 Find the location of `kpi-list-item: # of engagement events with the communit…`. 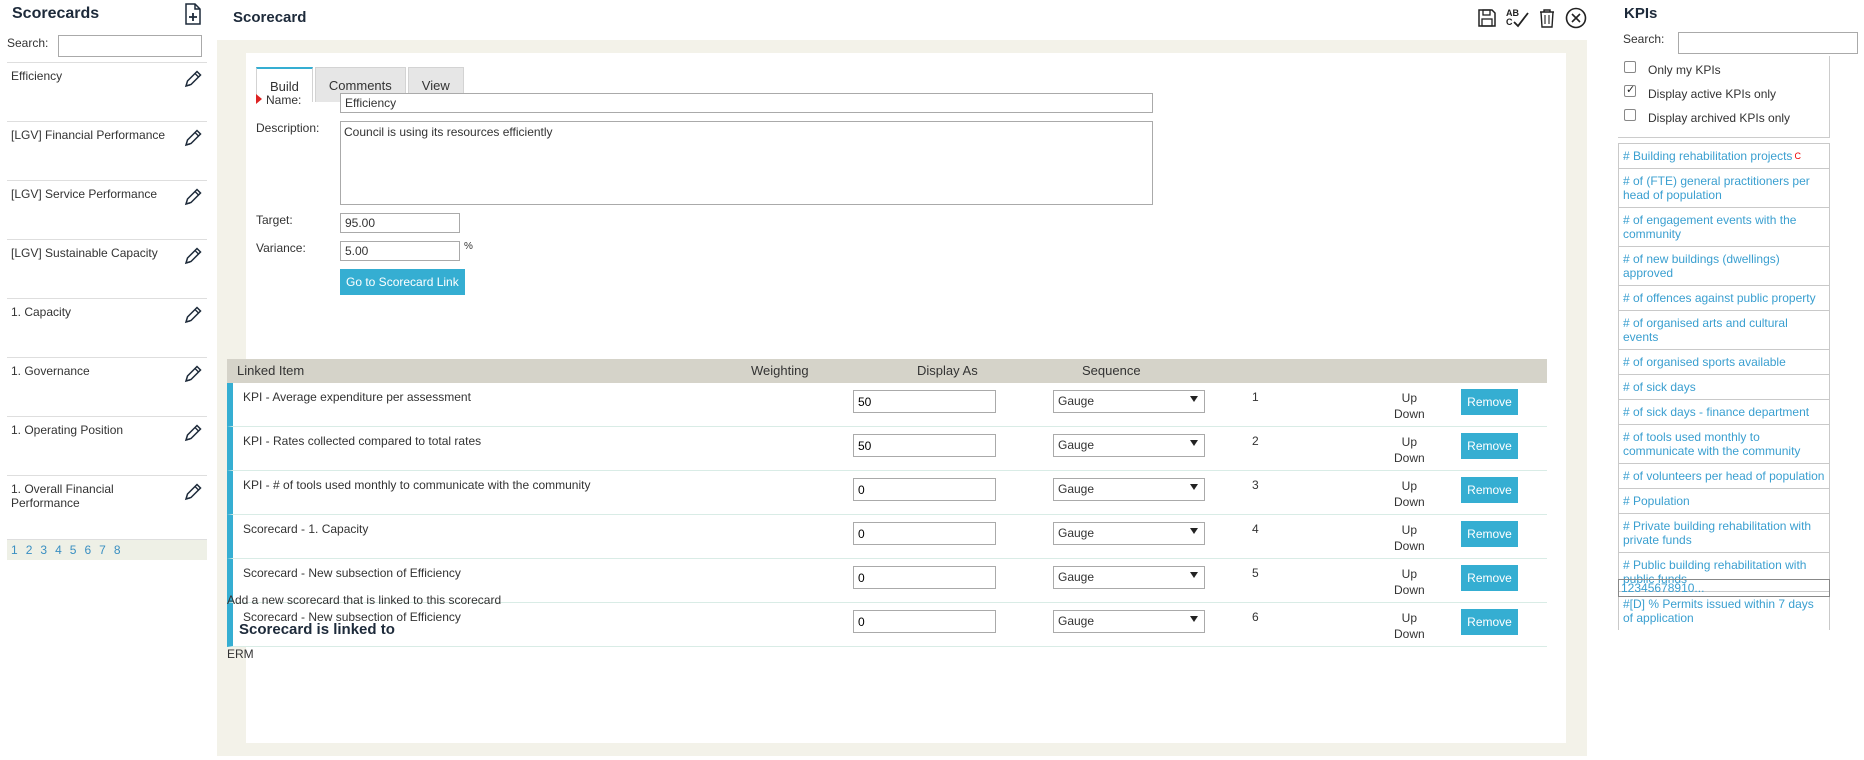

kpi-list-item: # of engagement events with the communit… is located at coordinates (1724, 226).